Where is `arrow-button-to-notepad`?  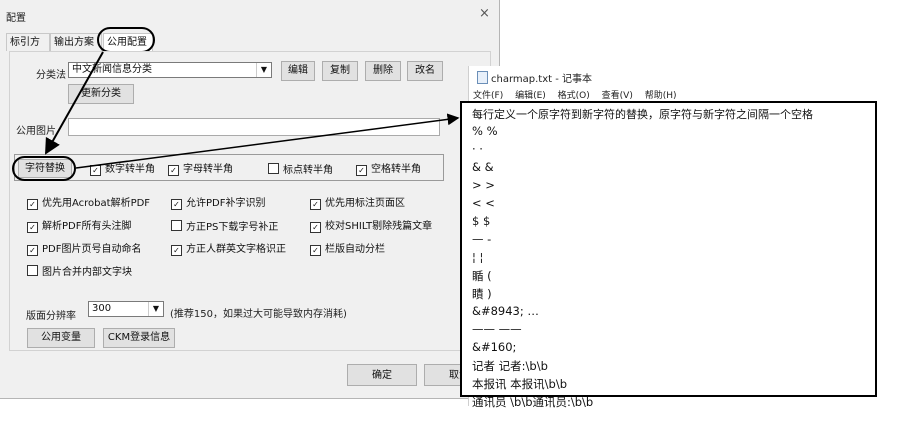
arrow-button-to-notepad is located at coordinates (267, 141).